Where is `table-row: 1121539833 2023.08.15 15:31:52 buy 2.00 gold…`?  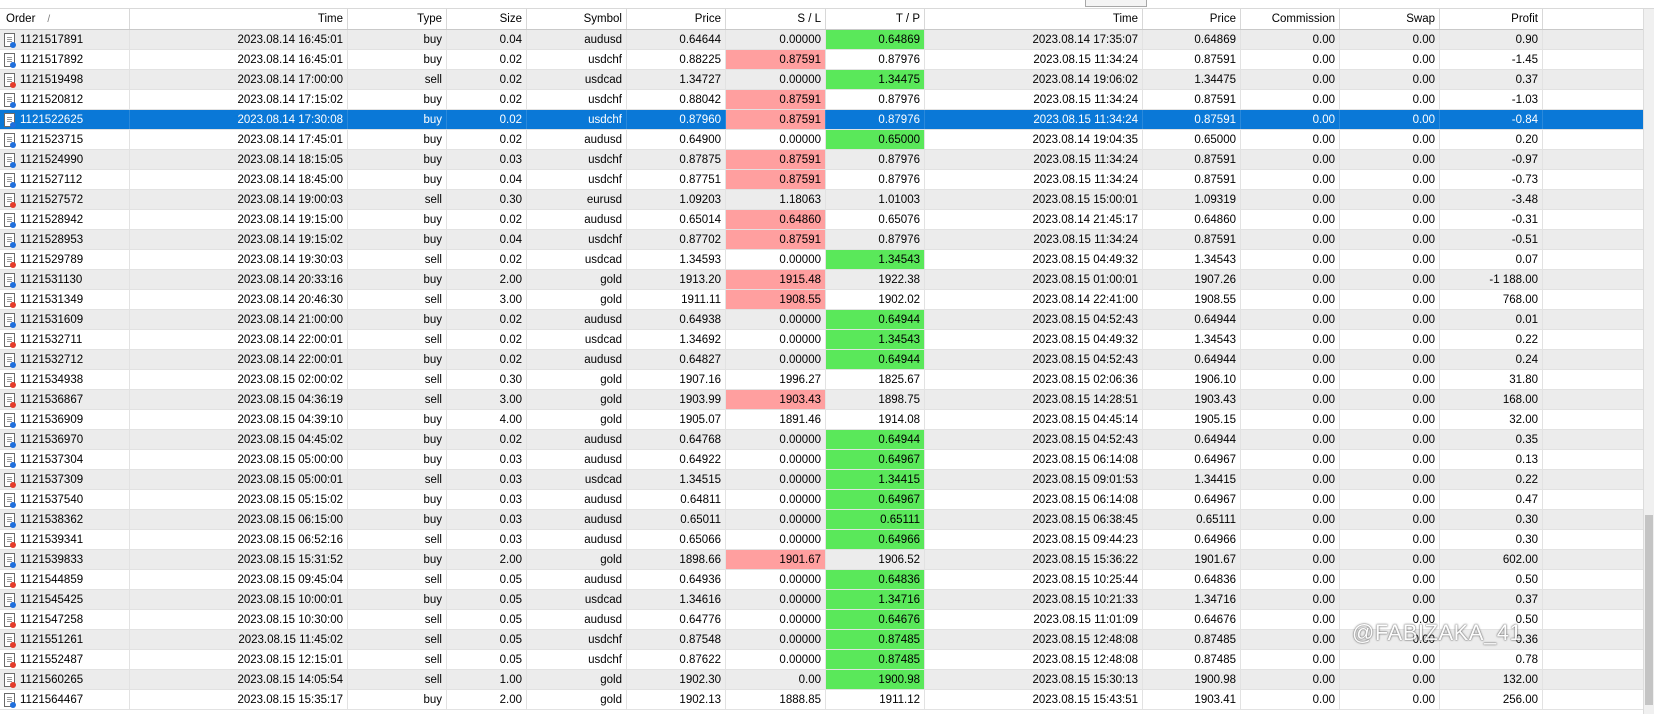
table-row: 1121539833 2023.08.15 15:31:52 buy 2.00 gold… is located at coordinates (821, 560).